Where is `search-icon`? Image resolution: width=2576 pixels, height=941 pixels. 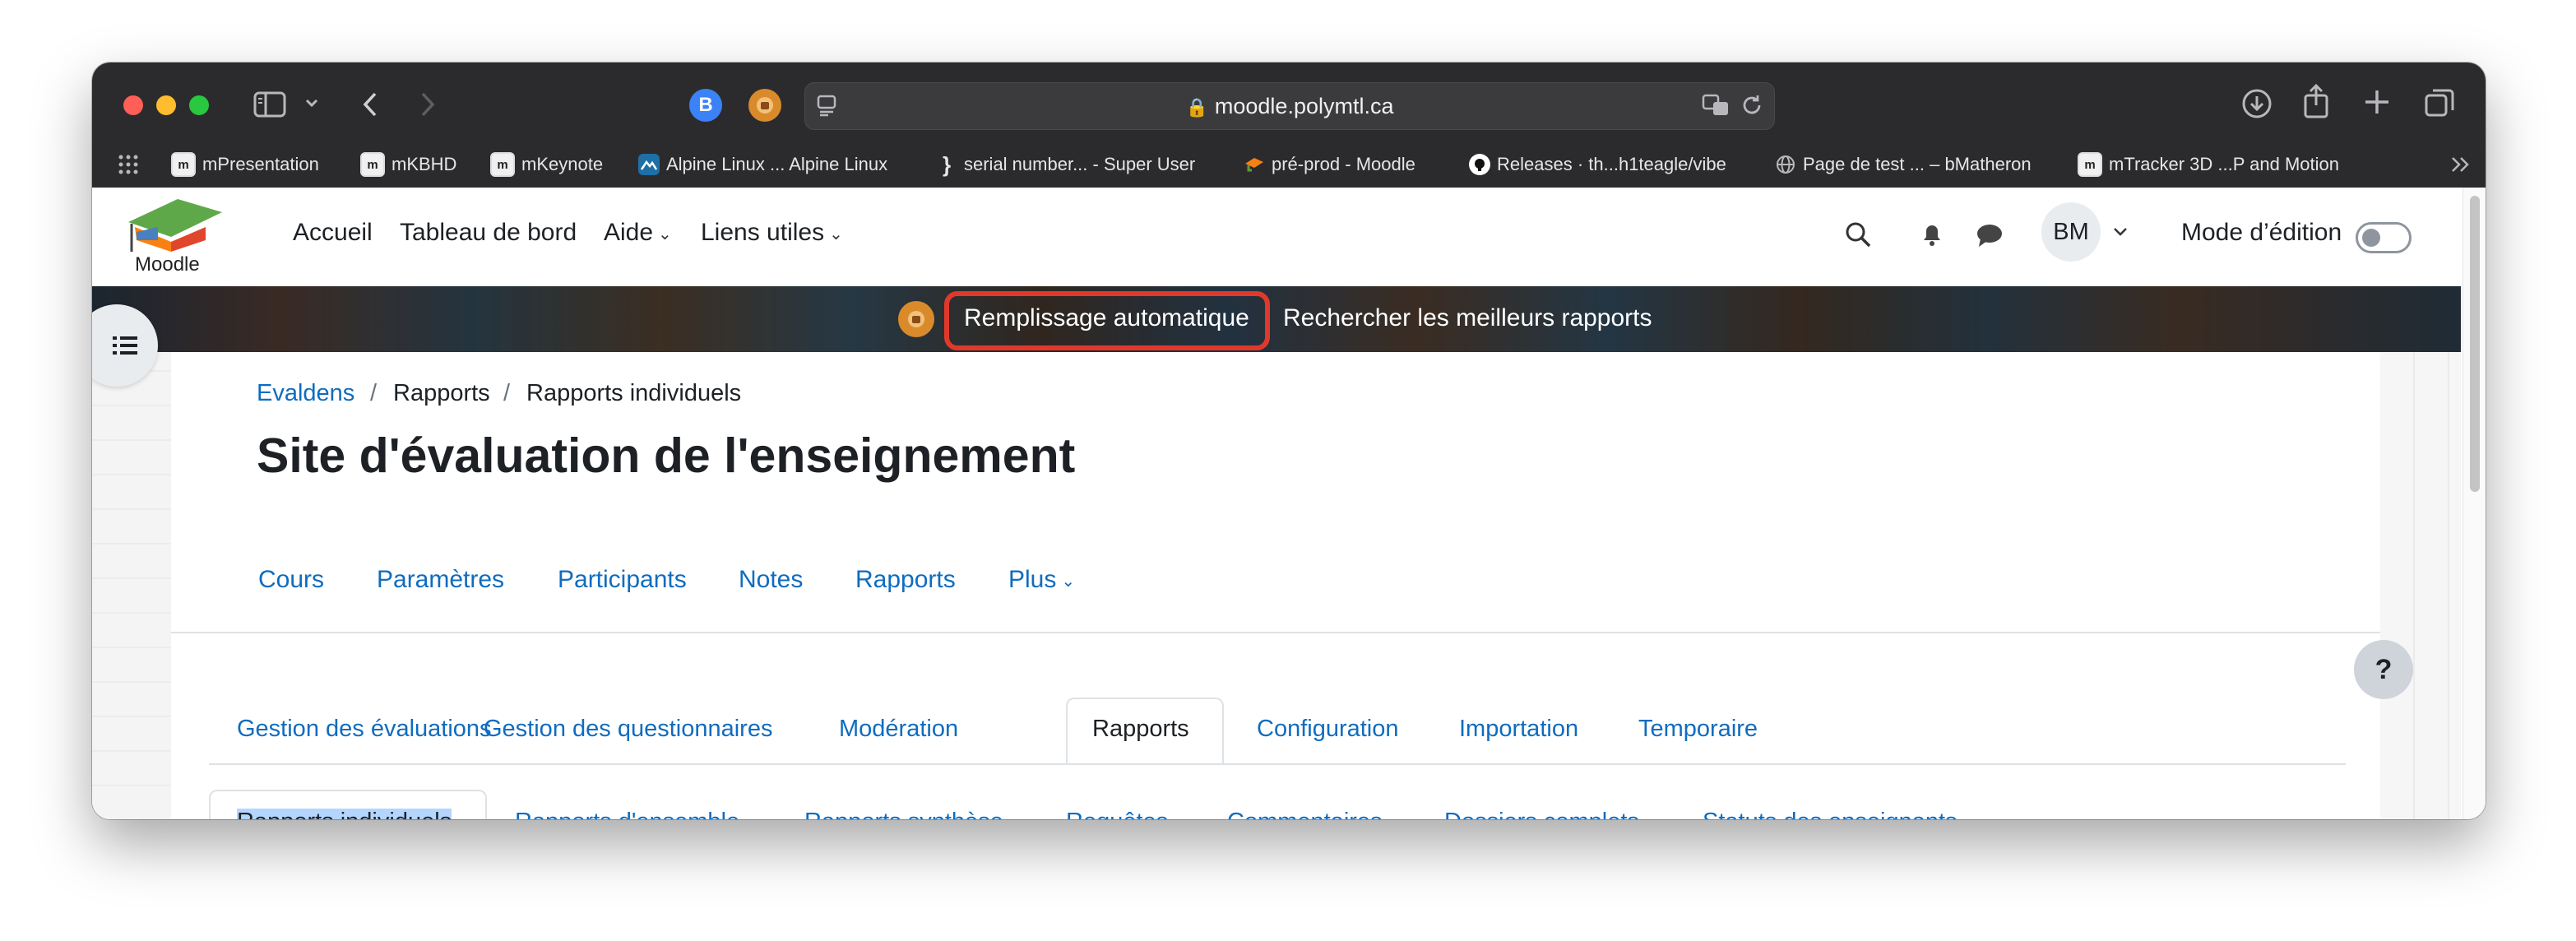 search-icon is located at coordinates (1858, 236).